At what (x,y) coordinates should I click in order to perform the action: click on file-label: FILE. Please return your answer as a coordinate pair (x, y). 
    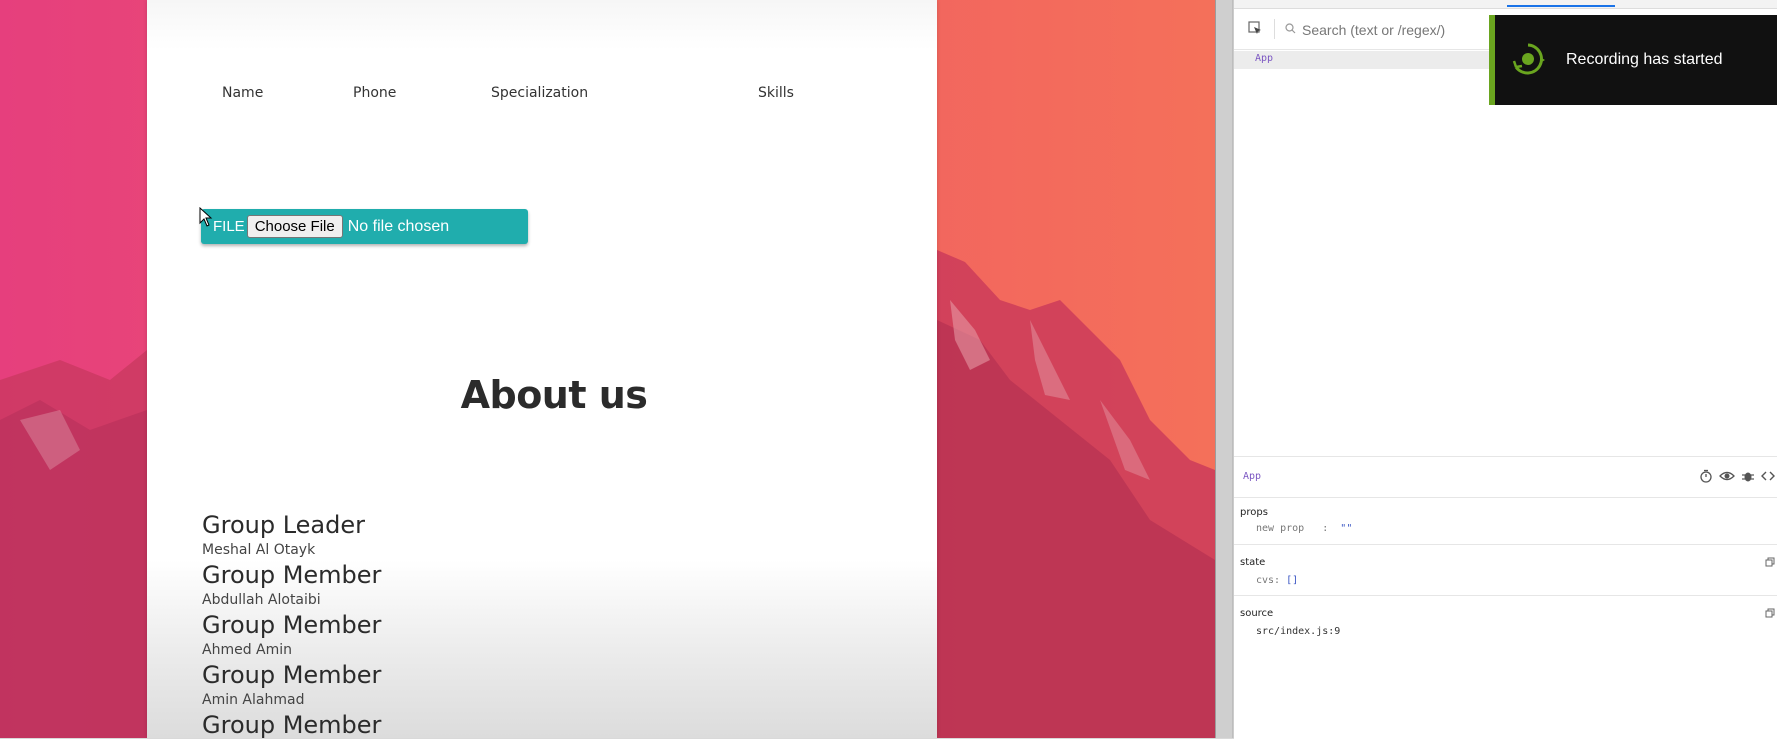
    Looking at the image, I should click on (229, 226).